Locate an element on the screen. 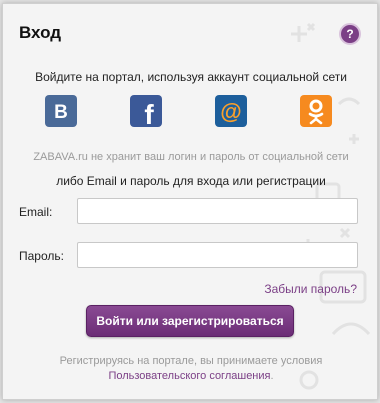 Image resolution: width=380 pixels, height=403 pixels. login-register-button: Войти или зарегистрироваться is located at coordinates (190, 321).